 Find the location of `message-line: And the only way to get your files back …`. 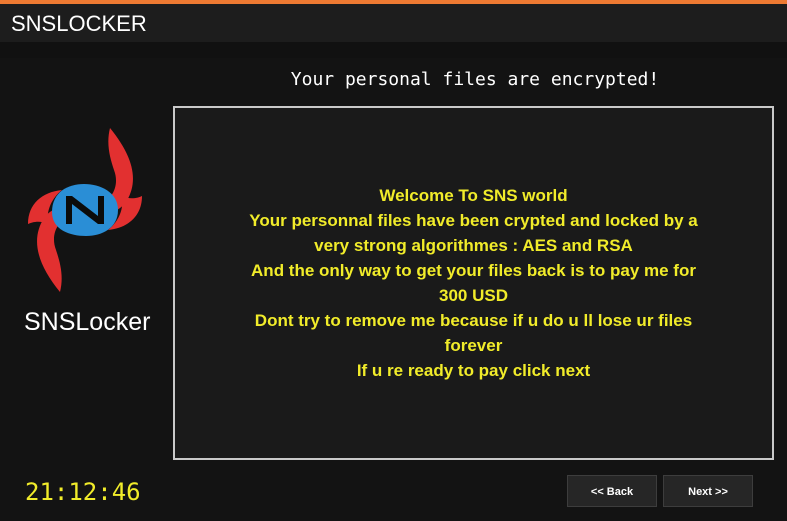

message-line: And the only way to get your files back … is located at coordinates (473, 270).